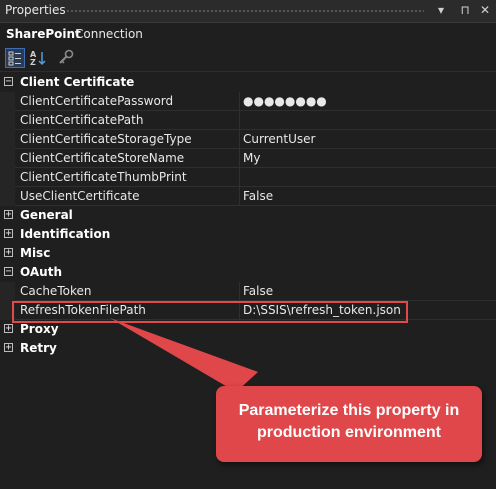  Describe the element at coordinates (248, 177) in the screenshot. I see `property-row: ClientCertificateThumbPrint` at that location.